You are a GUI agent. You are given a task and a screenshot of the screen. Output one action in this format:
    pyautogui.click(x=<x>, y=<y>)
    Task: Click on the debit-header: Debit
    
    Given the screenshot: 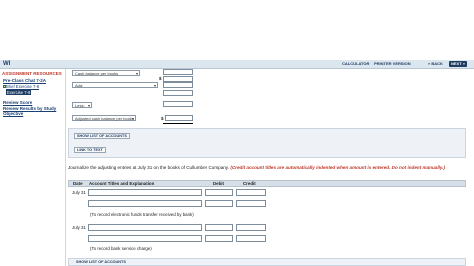 What is the action you would take?
    pyautogui.click(x=218, y=183)
    